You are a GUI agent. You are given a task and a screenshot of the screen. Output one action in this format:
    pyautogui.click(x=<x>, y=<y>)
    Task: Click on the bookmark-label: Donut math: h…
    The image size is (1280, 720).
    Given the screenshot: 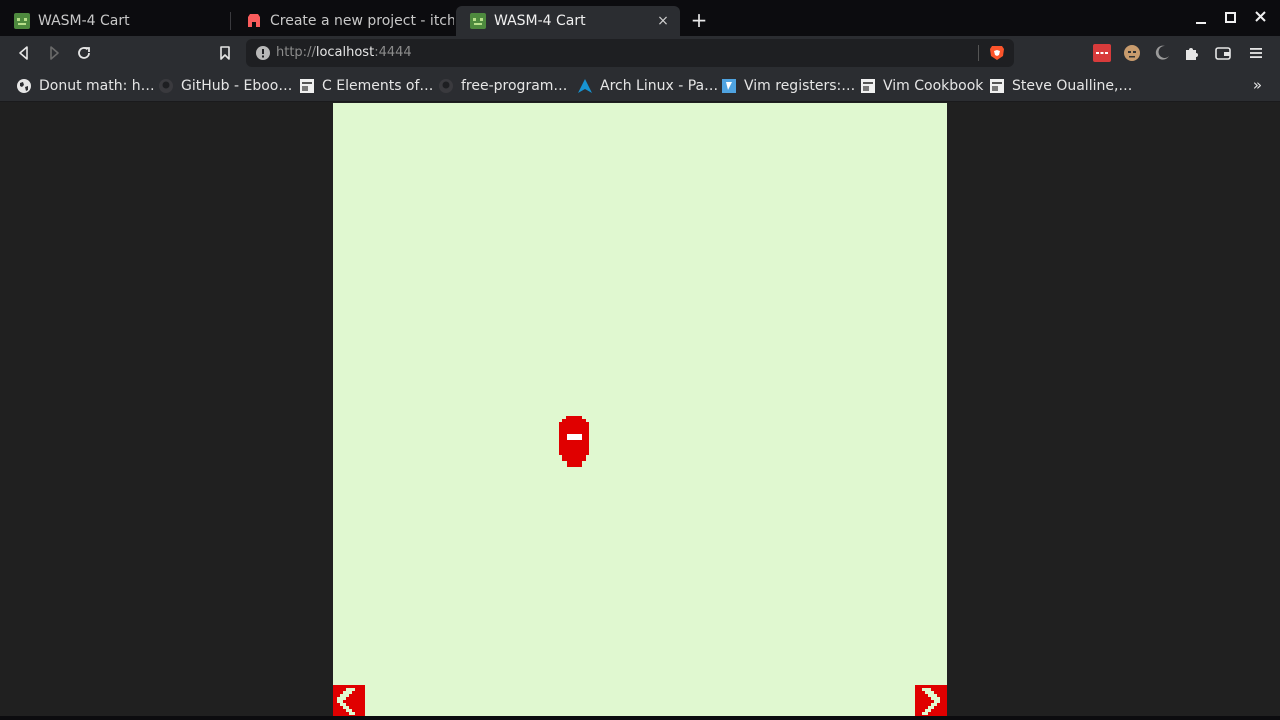 What is the action you would take?
    pyautogui.click(x=97, y=86)
    